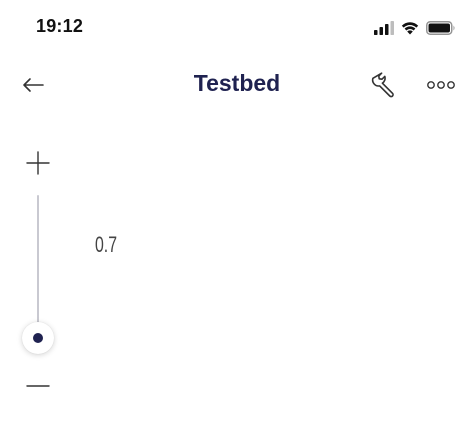  I want to click on wrench-icon, so click(382, 85).